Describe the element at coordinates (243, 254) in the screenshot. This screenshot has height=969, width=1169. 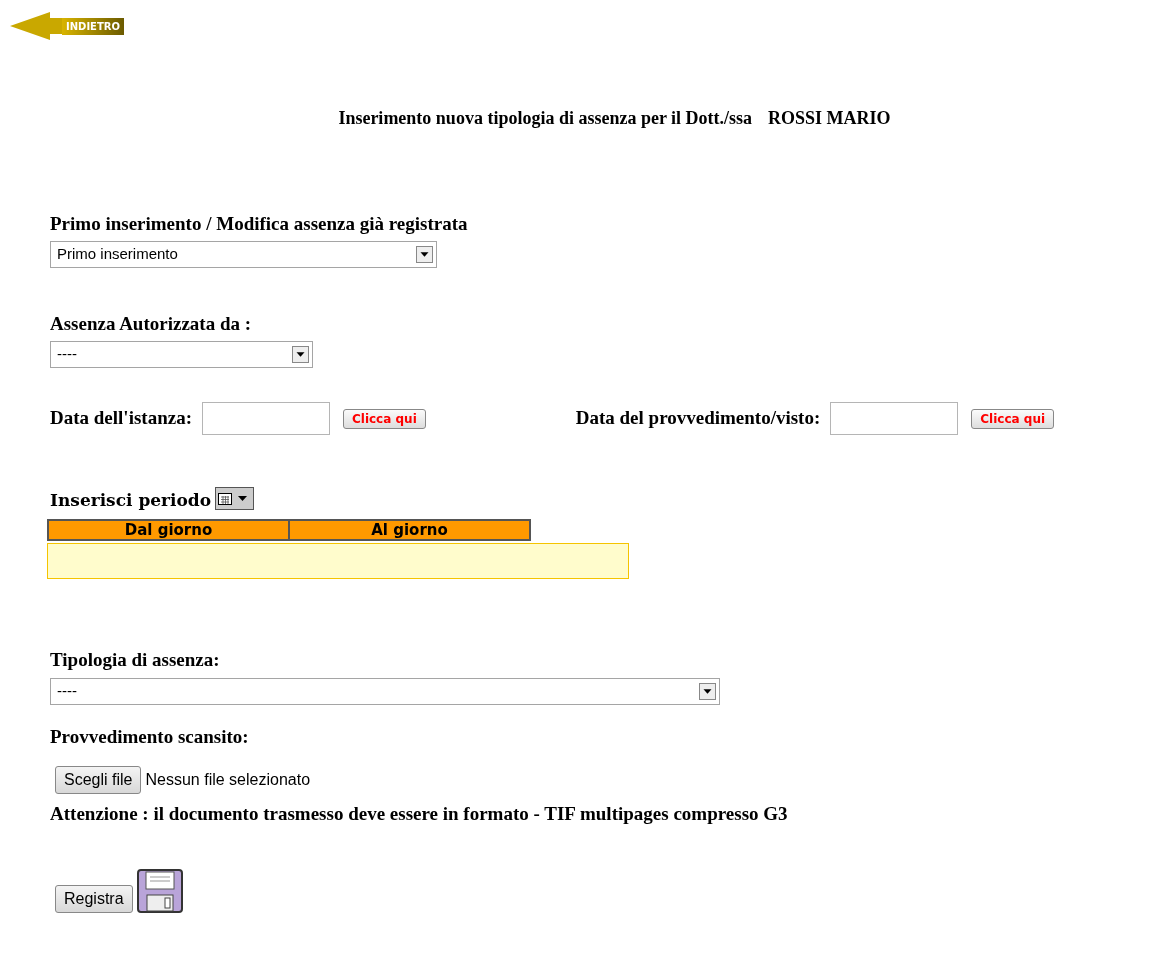
I see `dropdown: Primo inserimento` at that location.